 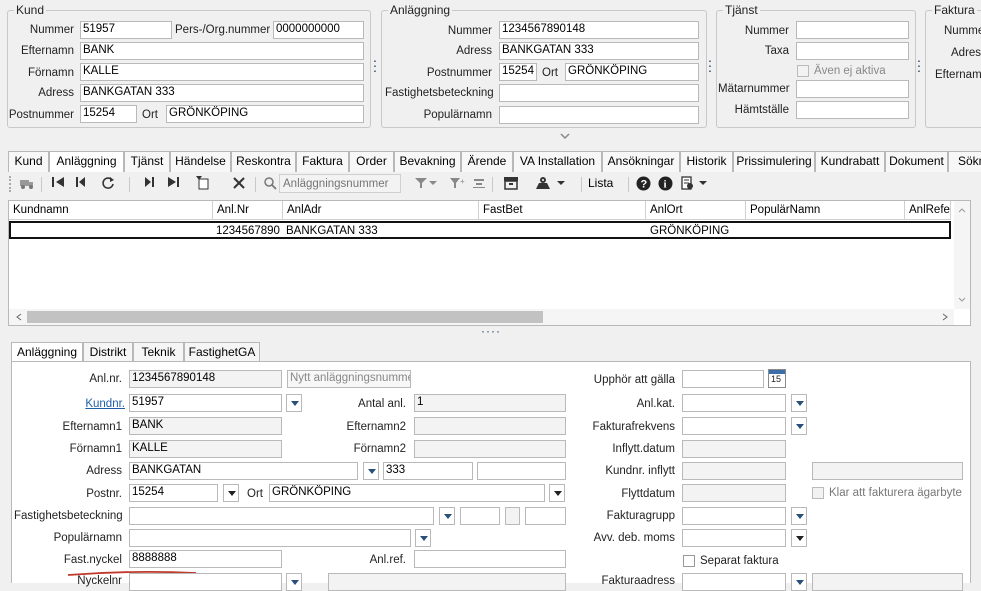 What do you see at coordinates (490, 559) in the screenshot?
I see `anlref-field` at bounding box center [490, 559].